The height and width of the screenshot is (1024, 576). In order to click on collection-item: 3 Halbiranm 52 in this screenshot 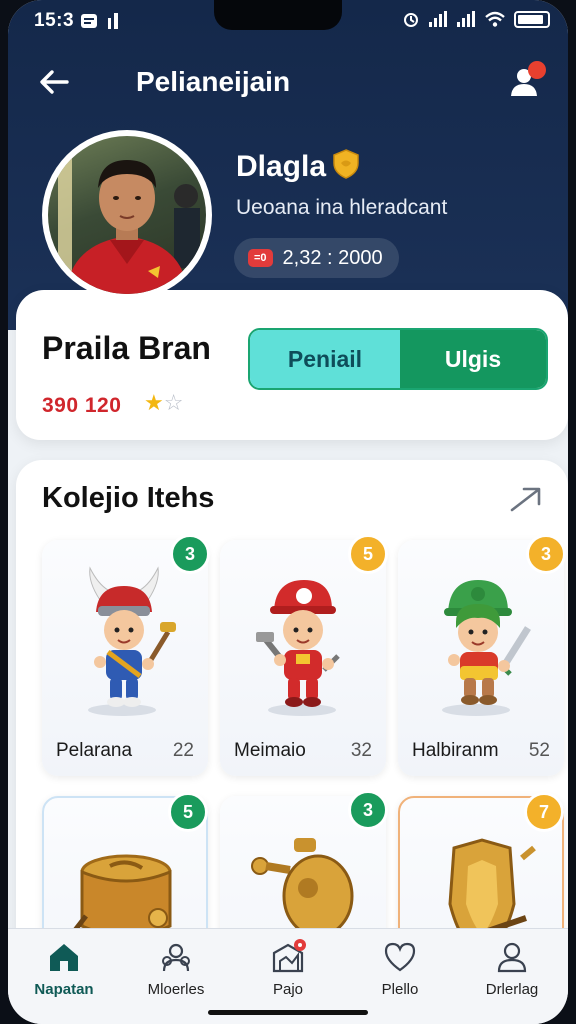, I will do `click(482, 655)`.